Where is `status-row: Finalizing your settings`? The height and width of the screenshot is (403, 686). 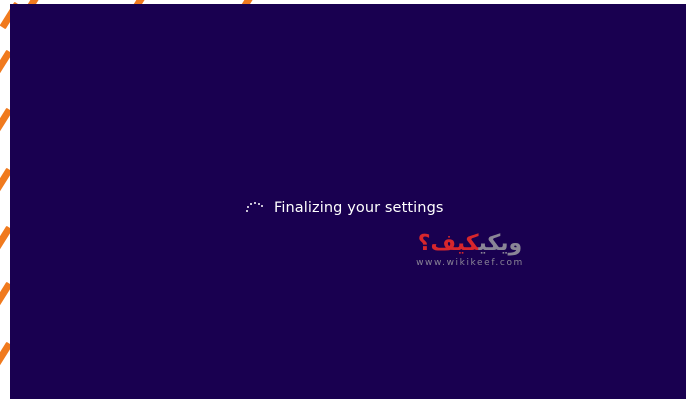 status-row: Finalizing your settings is located at coordinates (344, 208).